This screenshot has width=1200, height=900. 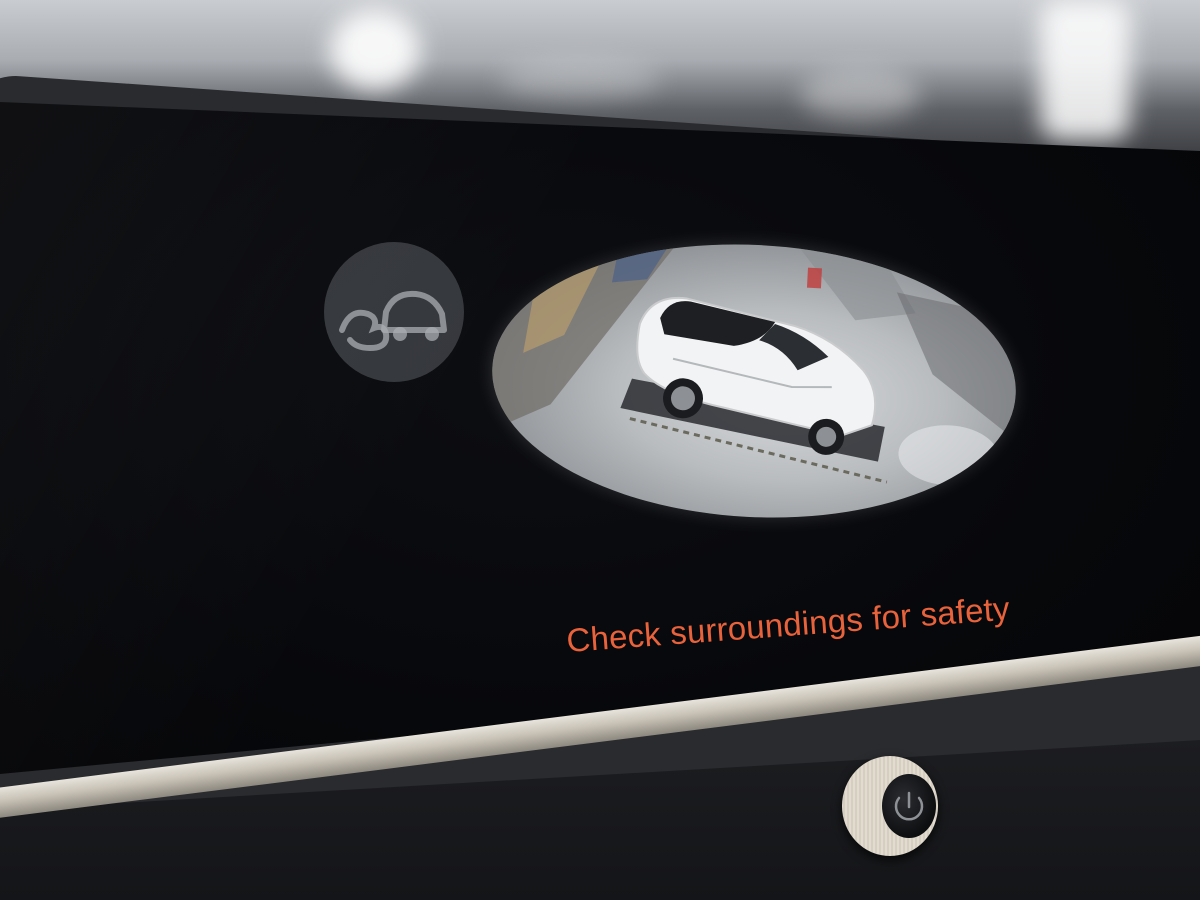 I want to click on power-icon, so click(x=909, y=806).